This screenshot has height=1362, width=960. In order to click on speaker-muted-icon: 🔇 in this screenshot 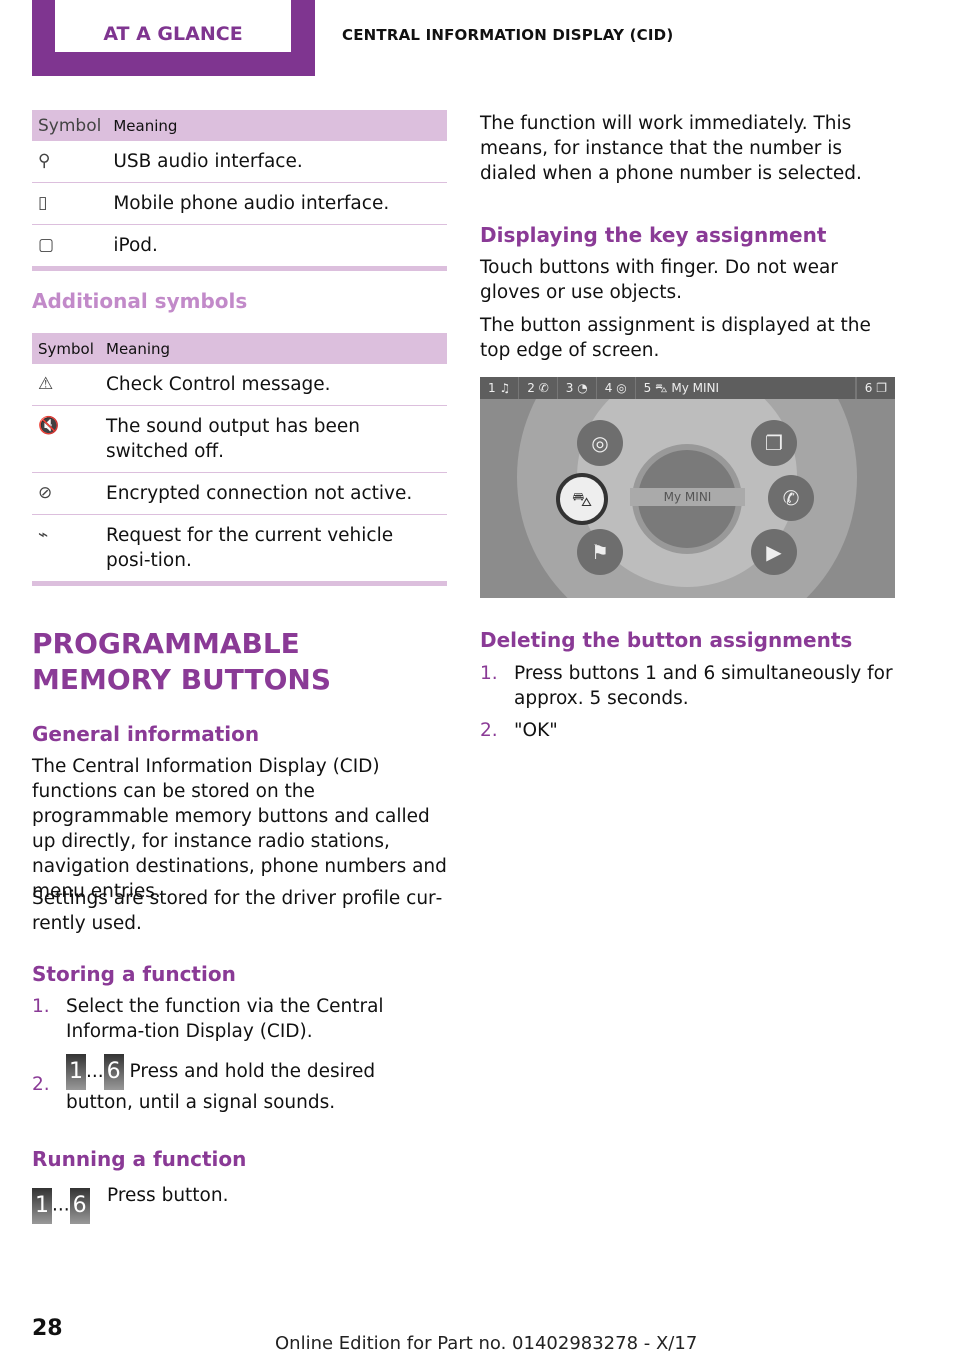, I will do `click(66, 439)`.